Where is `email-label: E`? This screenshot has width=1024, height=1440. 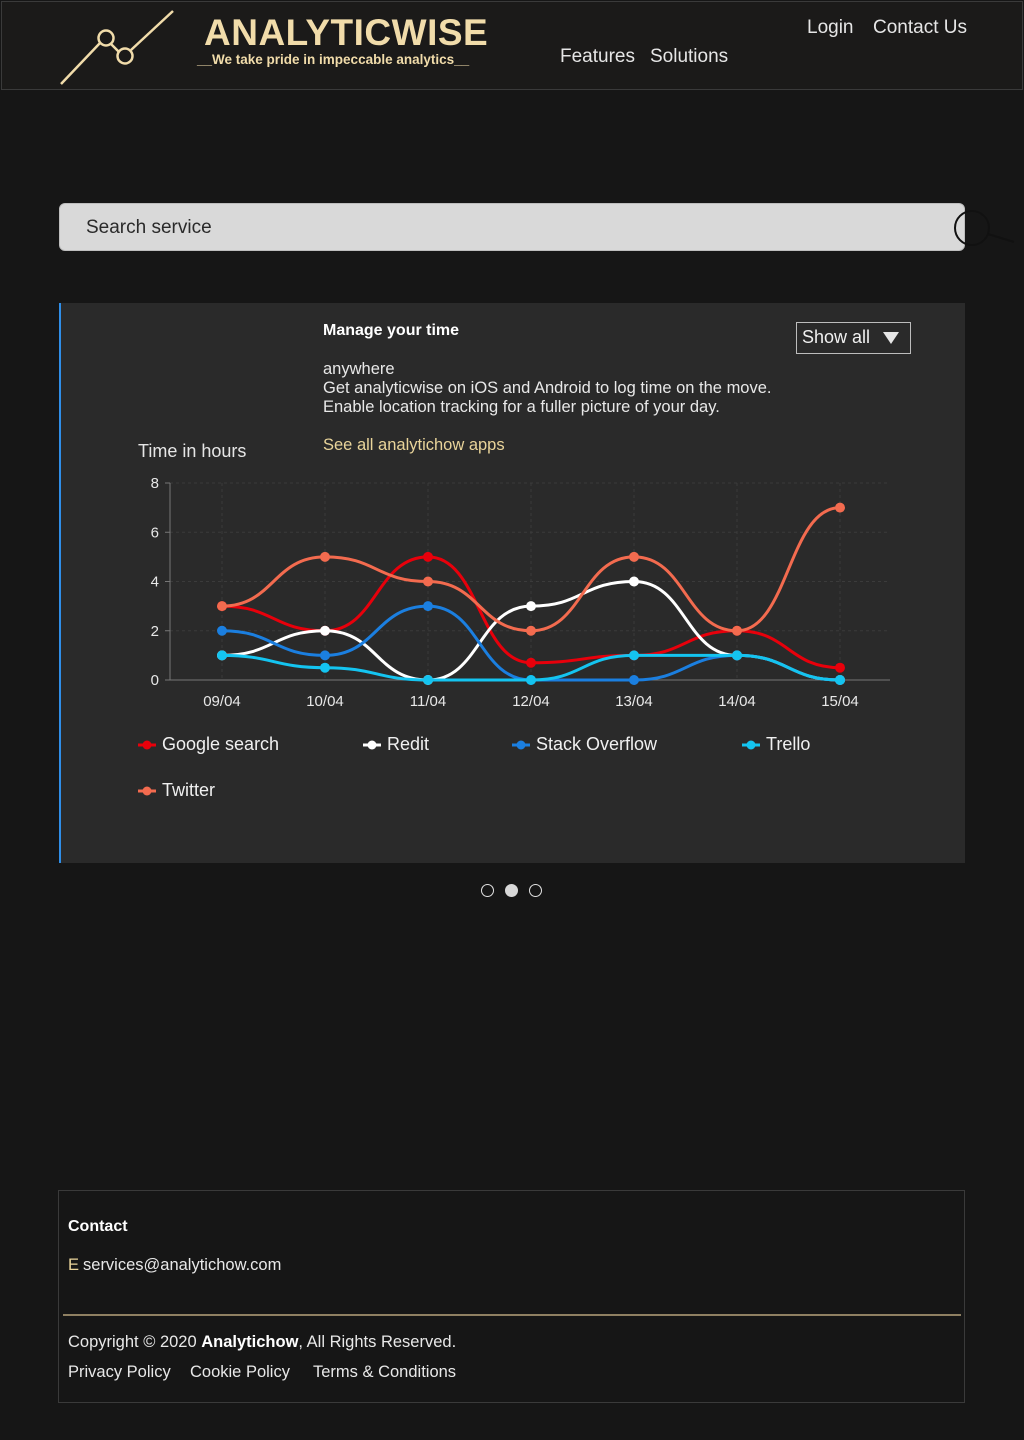 email-label: E is located at coordinates (74, 1265).